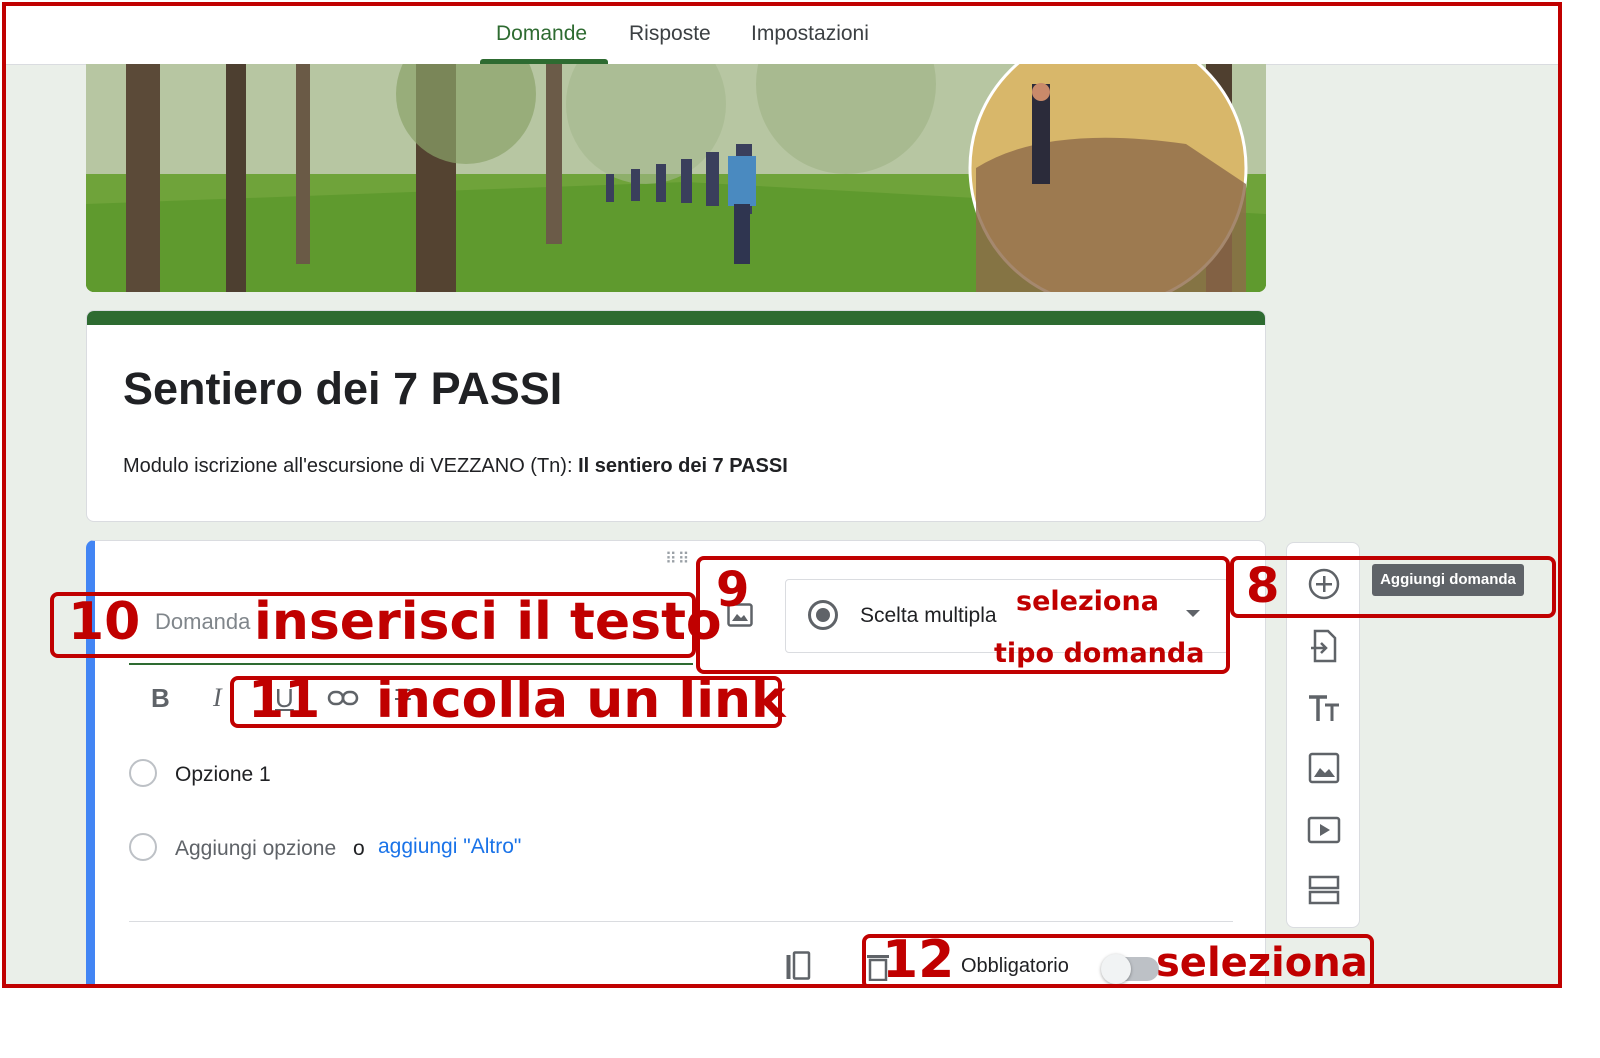 The width and height of the screenshot is (1600, 1058). Describe the element at coordinates (1324, 890) in the screenshot. I see `add-section-icon` at that location.